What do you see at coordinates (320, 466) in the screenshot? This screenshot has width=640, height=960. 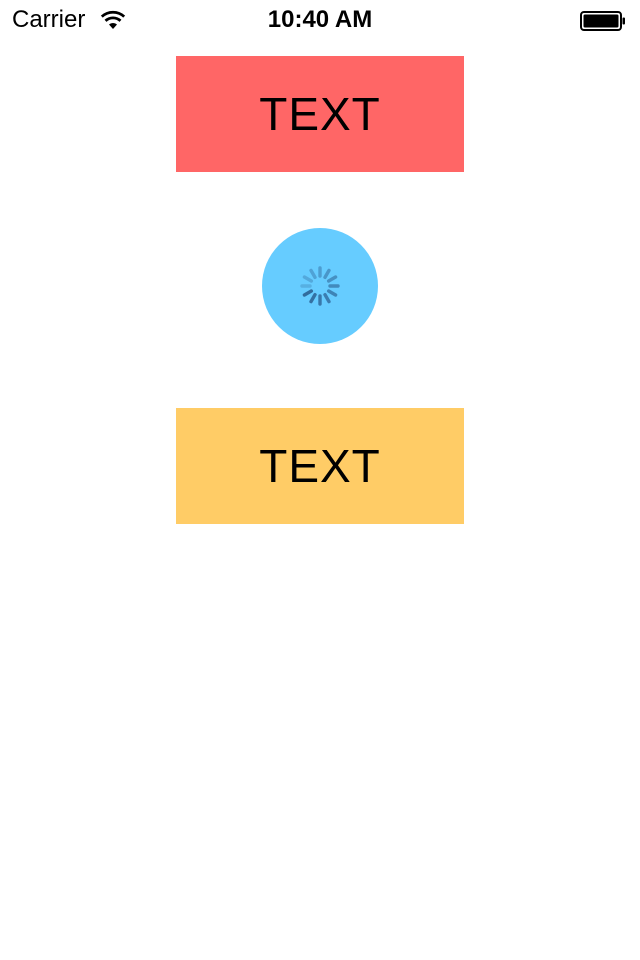 I see `bottom-text-button: TEXT` at bounding box center [320, 466].